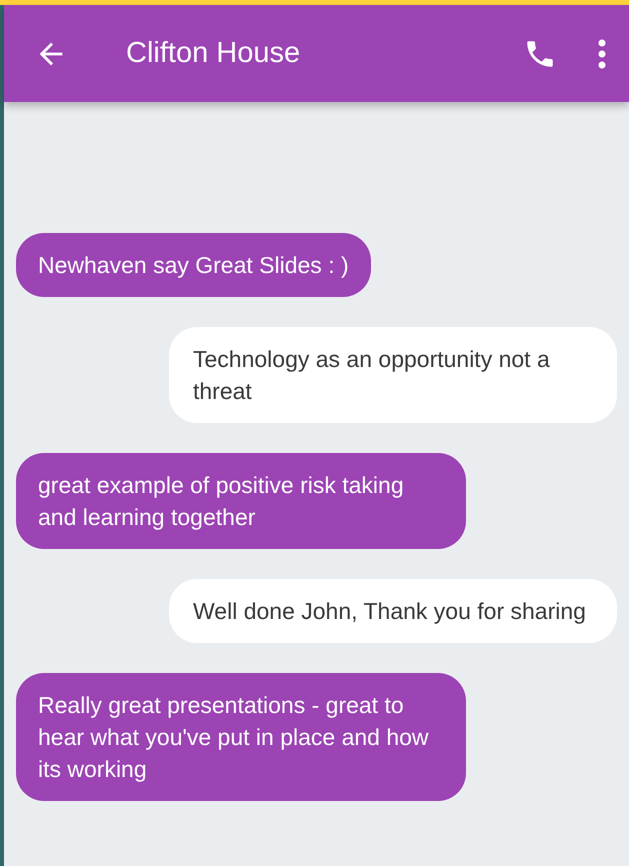  What do you see at coordinates (193, 265) in the screenshot?
I see `message-bubble: Newhaven say Great Slides : )` at bounding box center [193, 265].